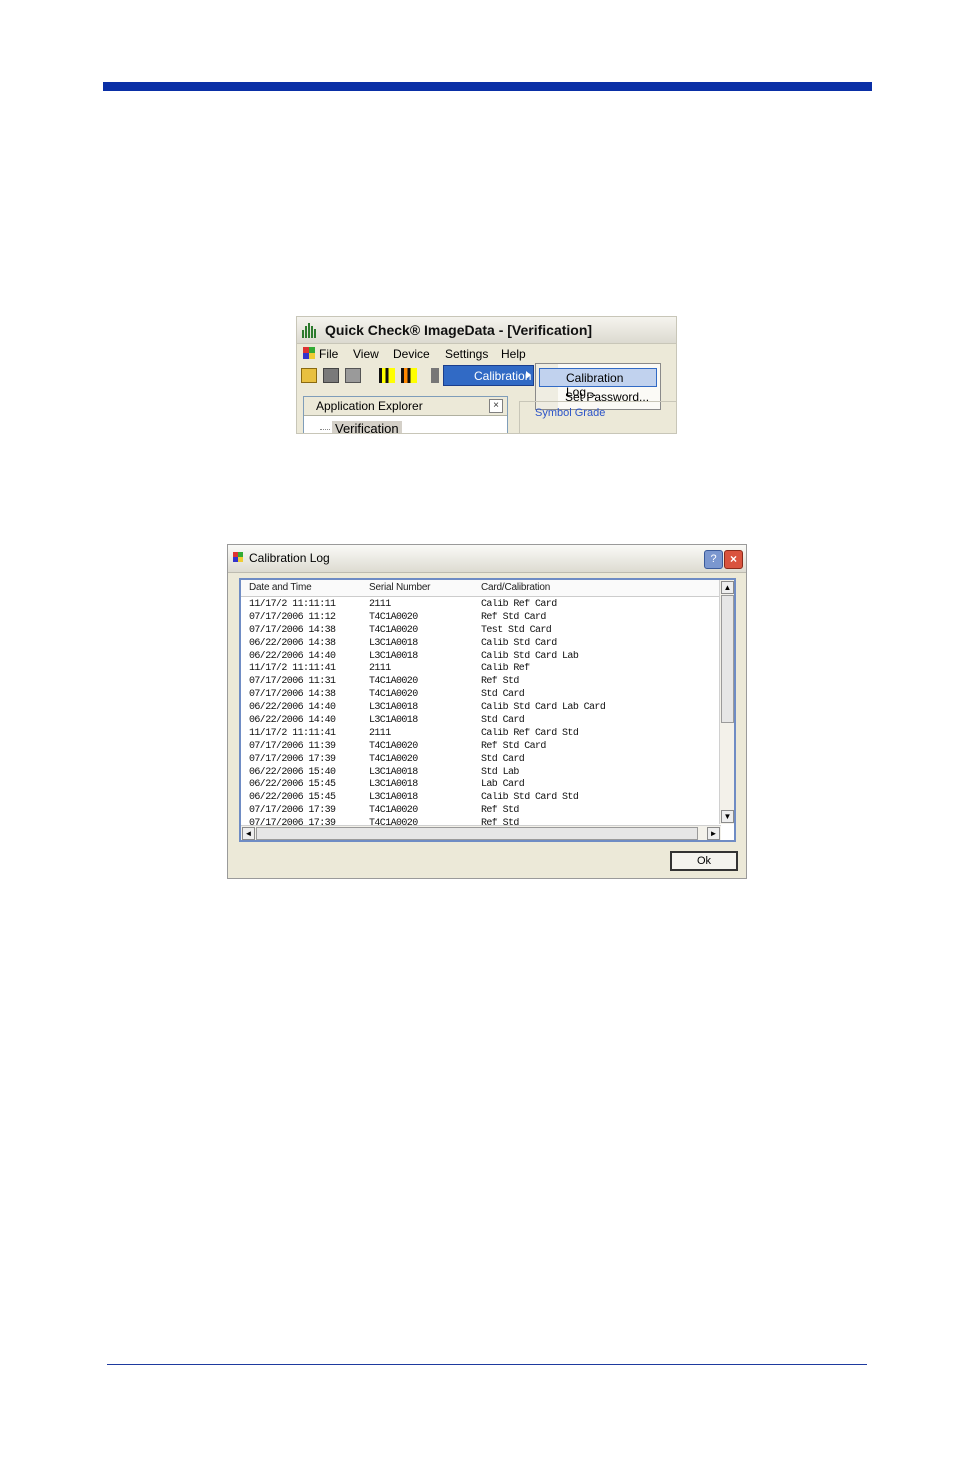 The width and height of the screenshot is (954, 1474). I want to click on open-icon, so click(309, 375).